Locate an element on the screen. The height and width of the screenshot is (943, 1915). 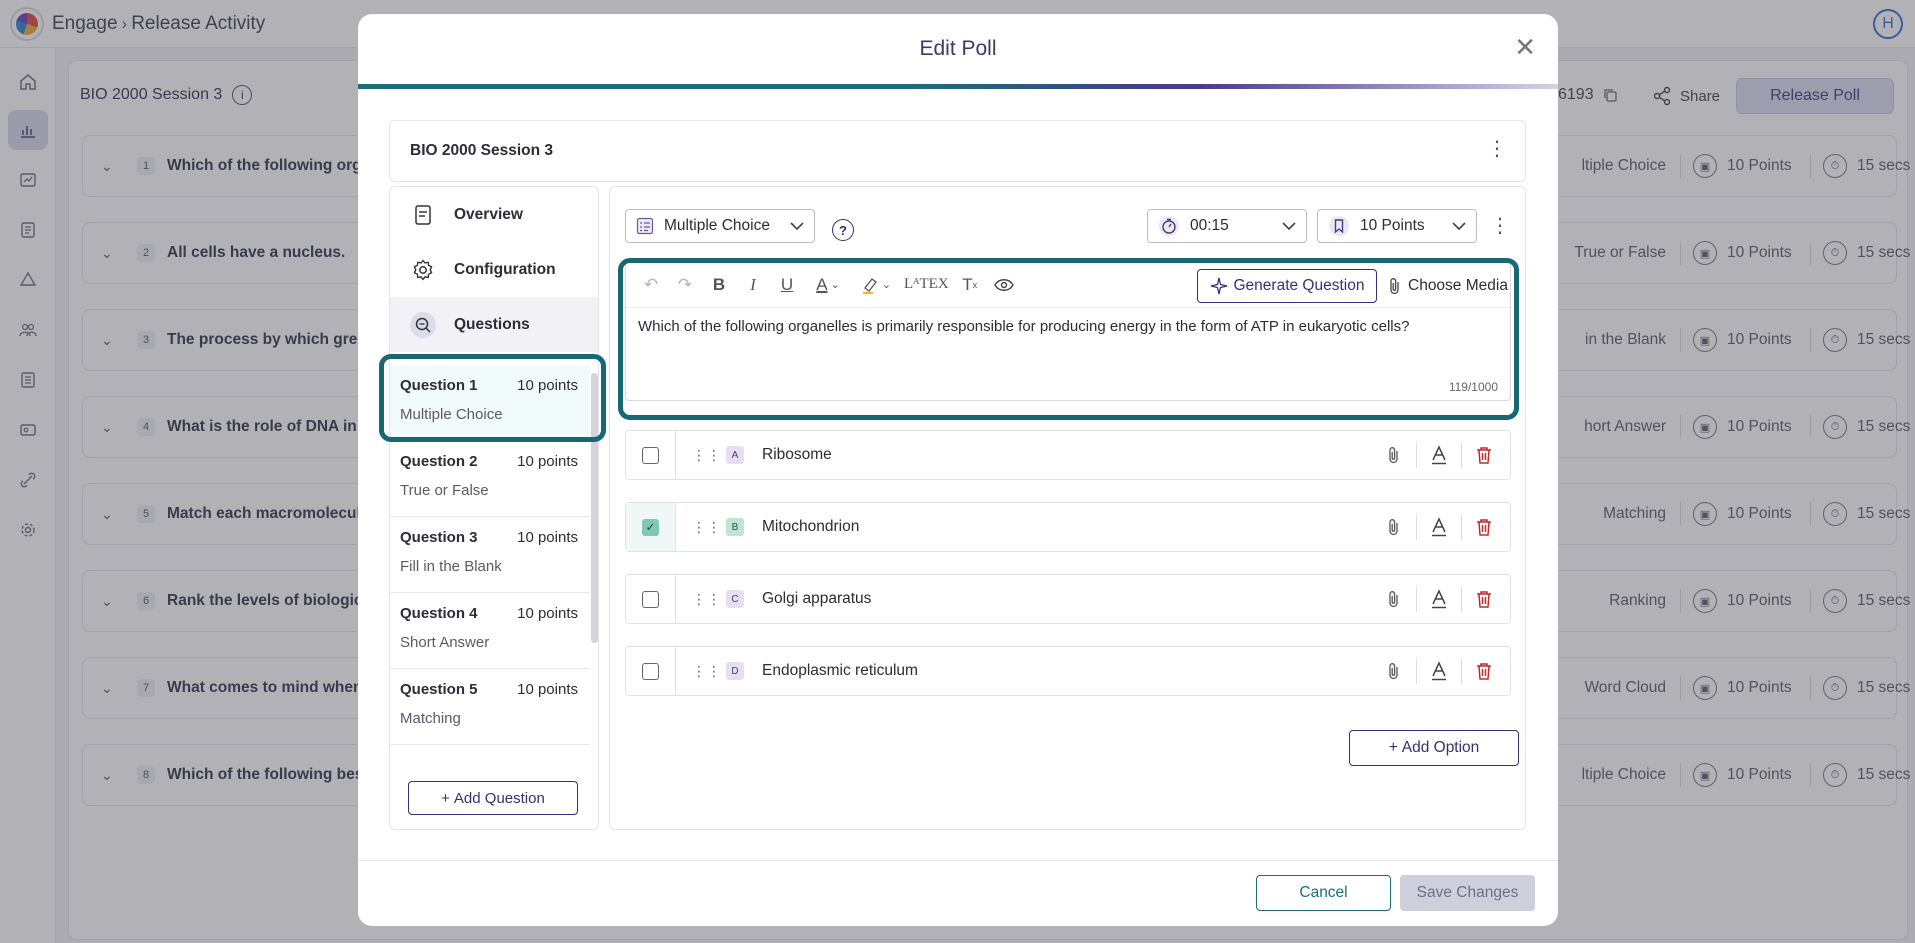
question-list-item: Question 610 points is located at coordinates (490, 750).